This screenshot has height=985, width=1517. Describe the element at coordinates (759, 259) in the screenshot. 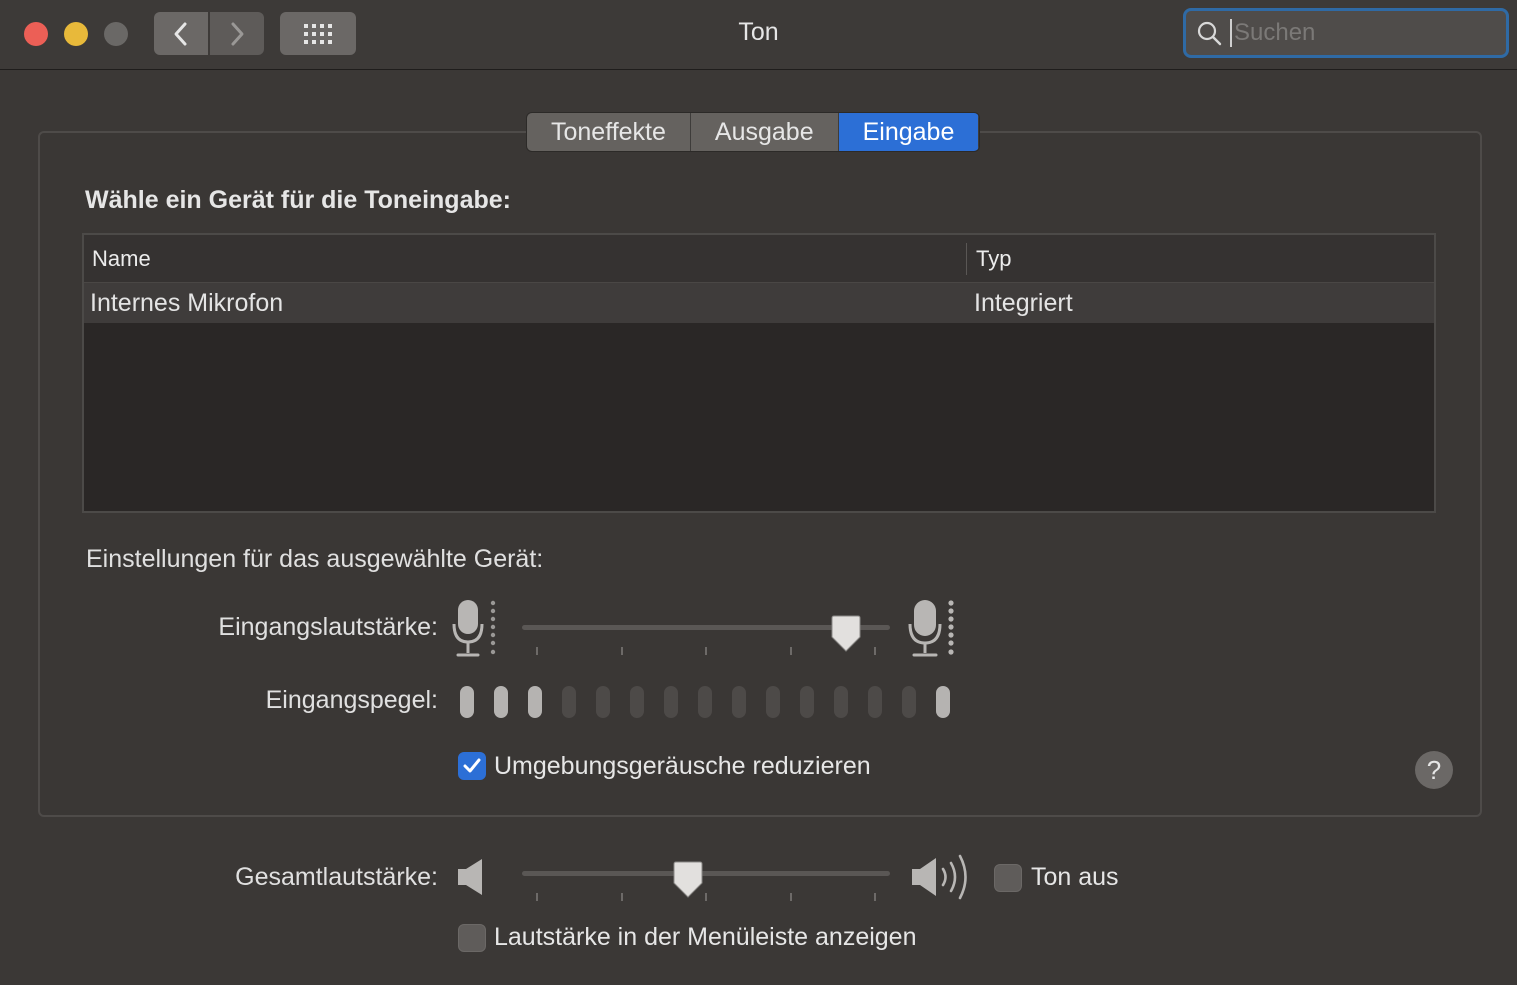

I see `table-header: Name Typ` at that location.